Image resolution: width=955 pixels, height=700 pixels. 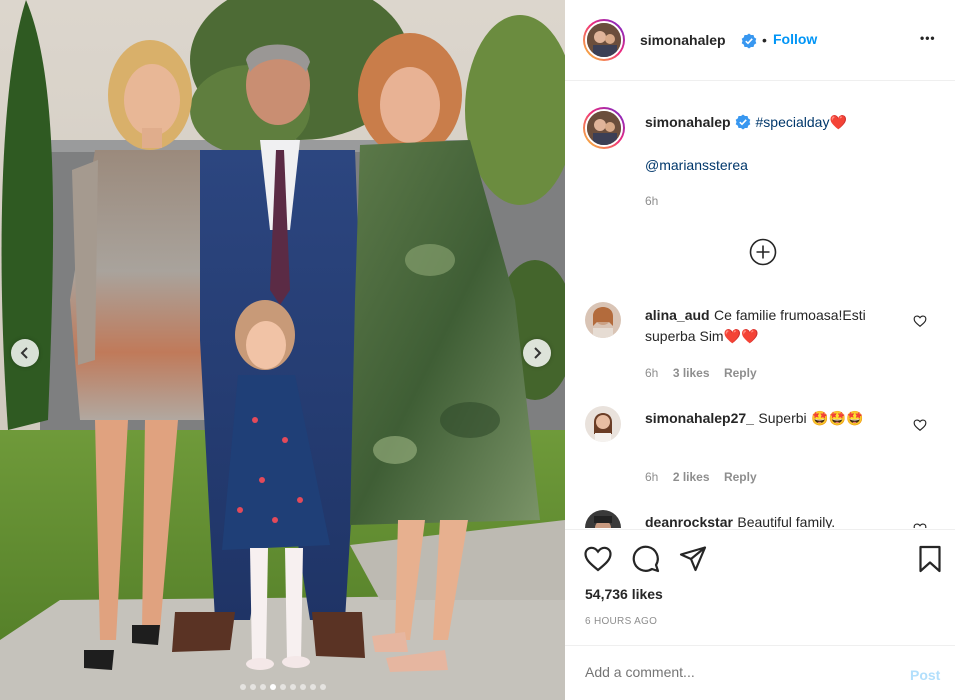 I want to click on comment-likes: 2 likes, so click(x=691, y=477).